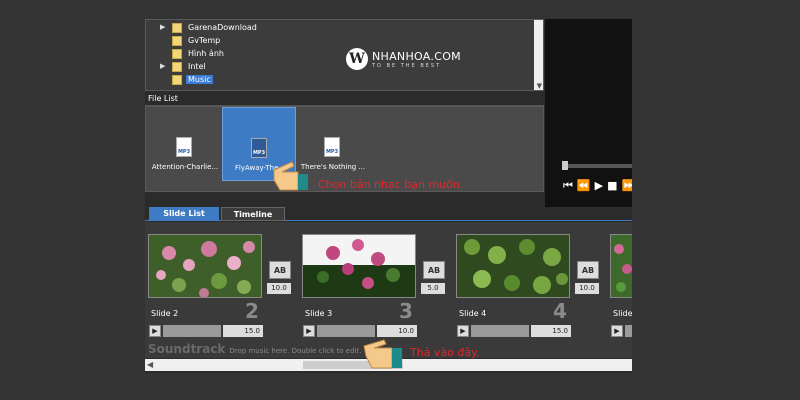 The width and height of the screenshot is (800, 400). I want to click on rewind-icon: ⏪, so click(584, 186).